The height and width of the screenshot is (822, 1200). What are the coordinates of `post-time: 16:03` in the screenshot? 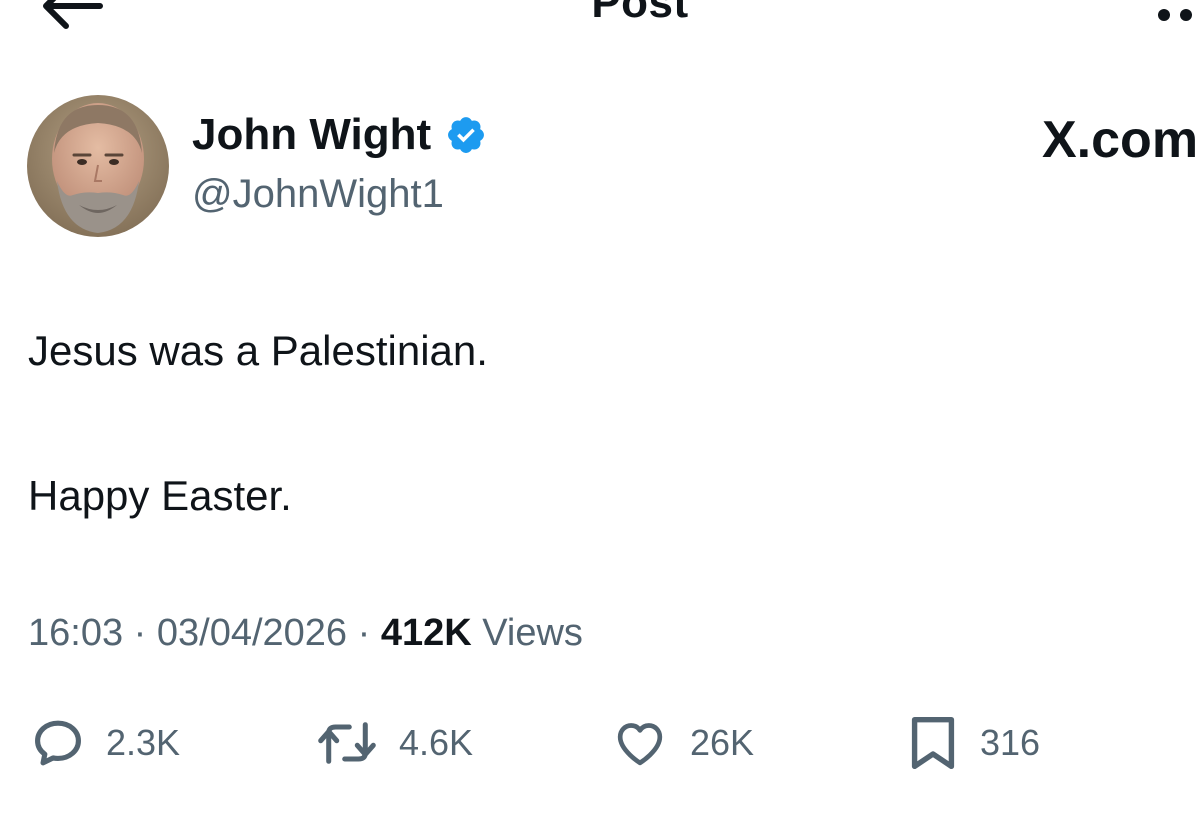 It's located at (75, 633).